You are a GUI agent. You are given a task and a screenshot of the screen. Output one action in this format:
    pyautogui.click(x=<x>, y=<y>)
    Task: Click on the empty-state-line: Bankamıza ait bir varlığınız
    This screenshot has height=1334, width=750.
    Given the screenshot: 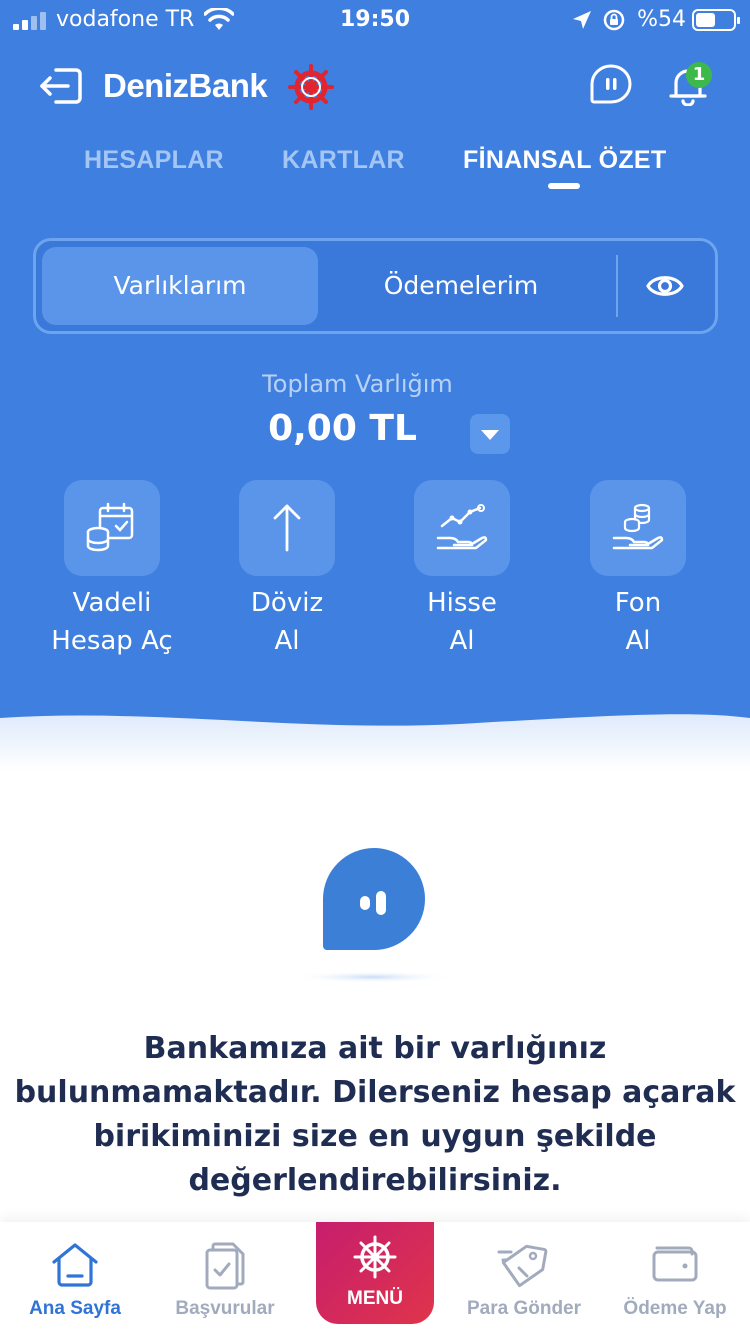 What is the action you would take?
    pyautogui.click(x=375, y=1048)
    